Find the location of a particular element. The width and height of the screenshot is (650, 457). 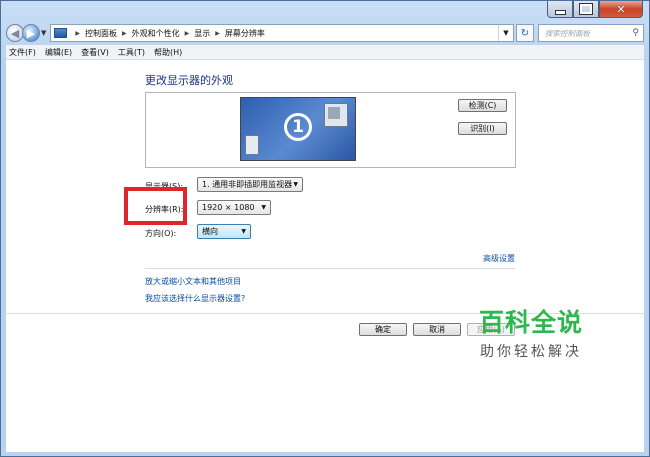

back-arrow-icon: ◀ is located at coordinates (15, 33).